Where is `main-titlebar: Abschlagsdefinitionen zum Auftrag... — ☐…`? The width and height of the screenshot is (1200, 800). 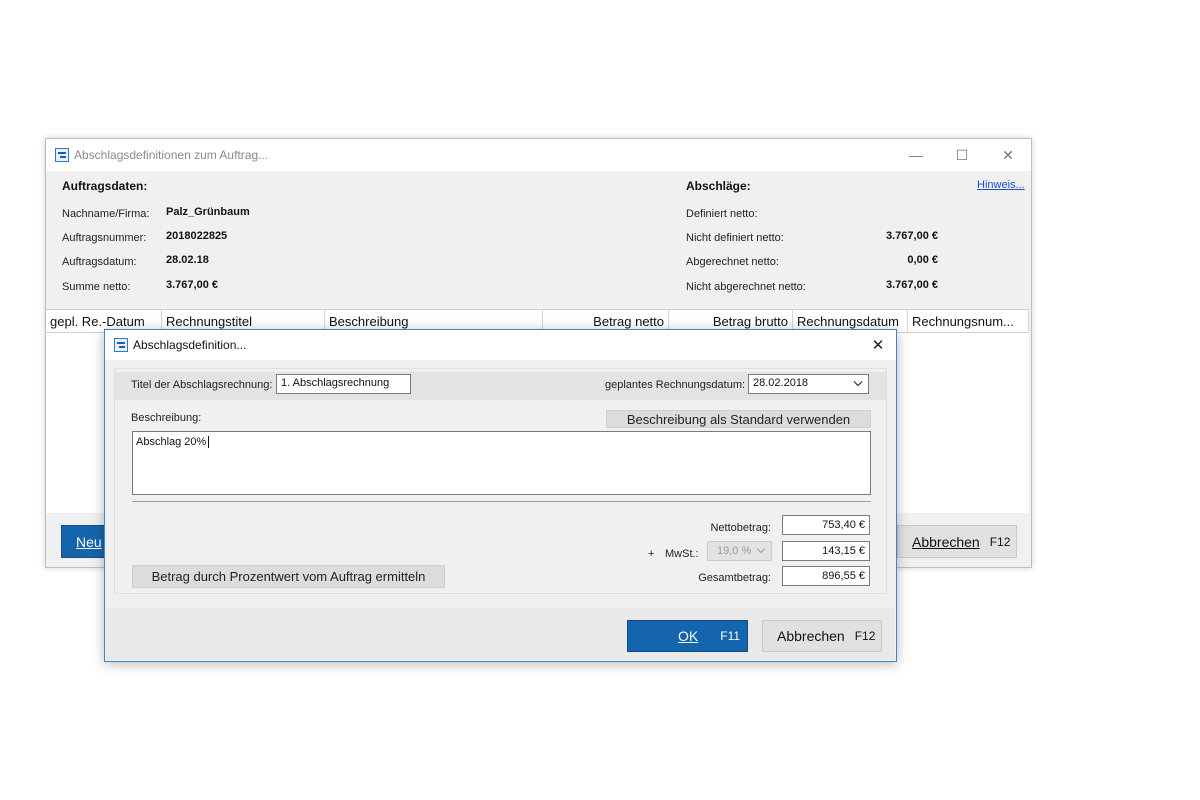 main-titlebar: Abschlagsdefinitionen zum Auftrag... — ☐… is located at coordinates (538, 155).